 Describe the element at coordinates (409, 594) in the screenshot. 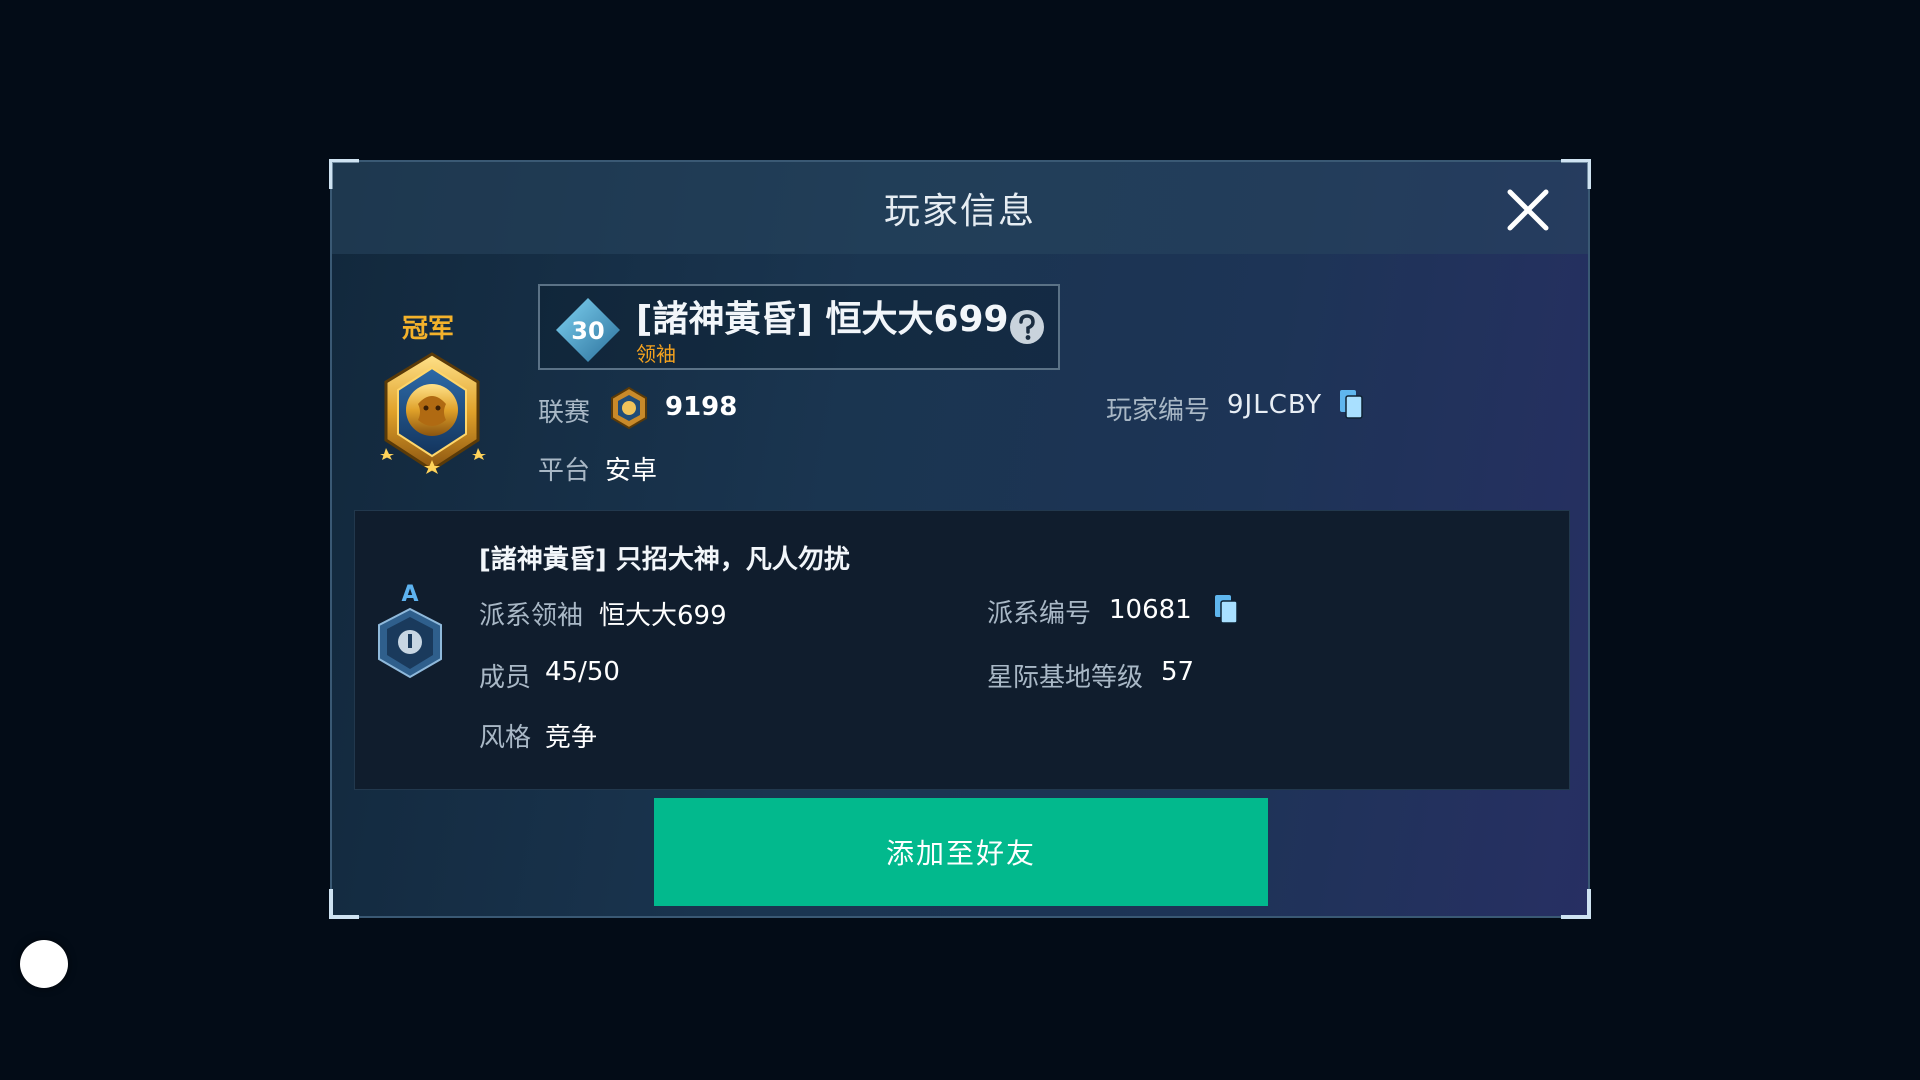

I see `faction-grade: A` at that location.